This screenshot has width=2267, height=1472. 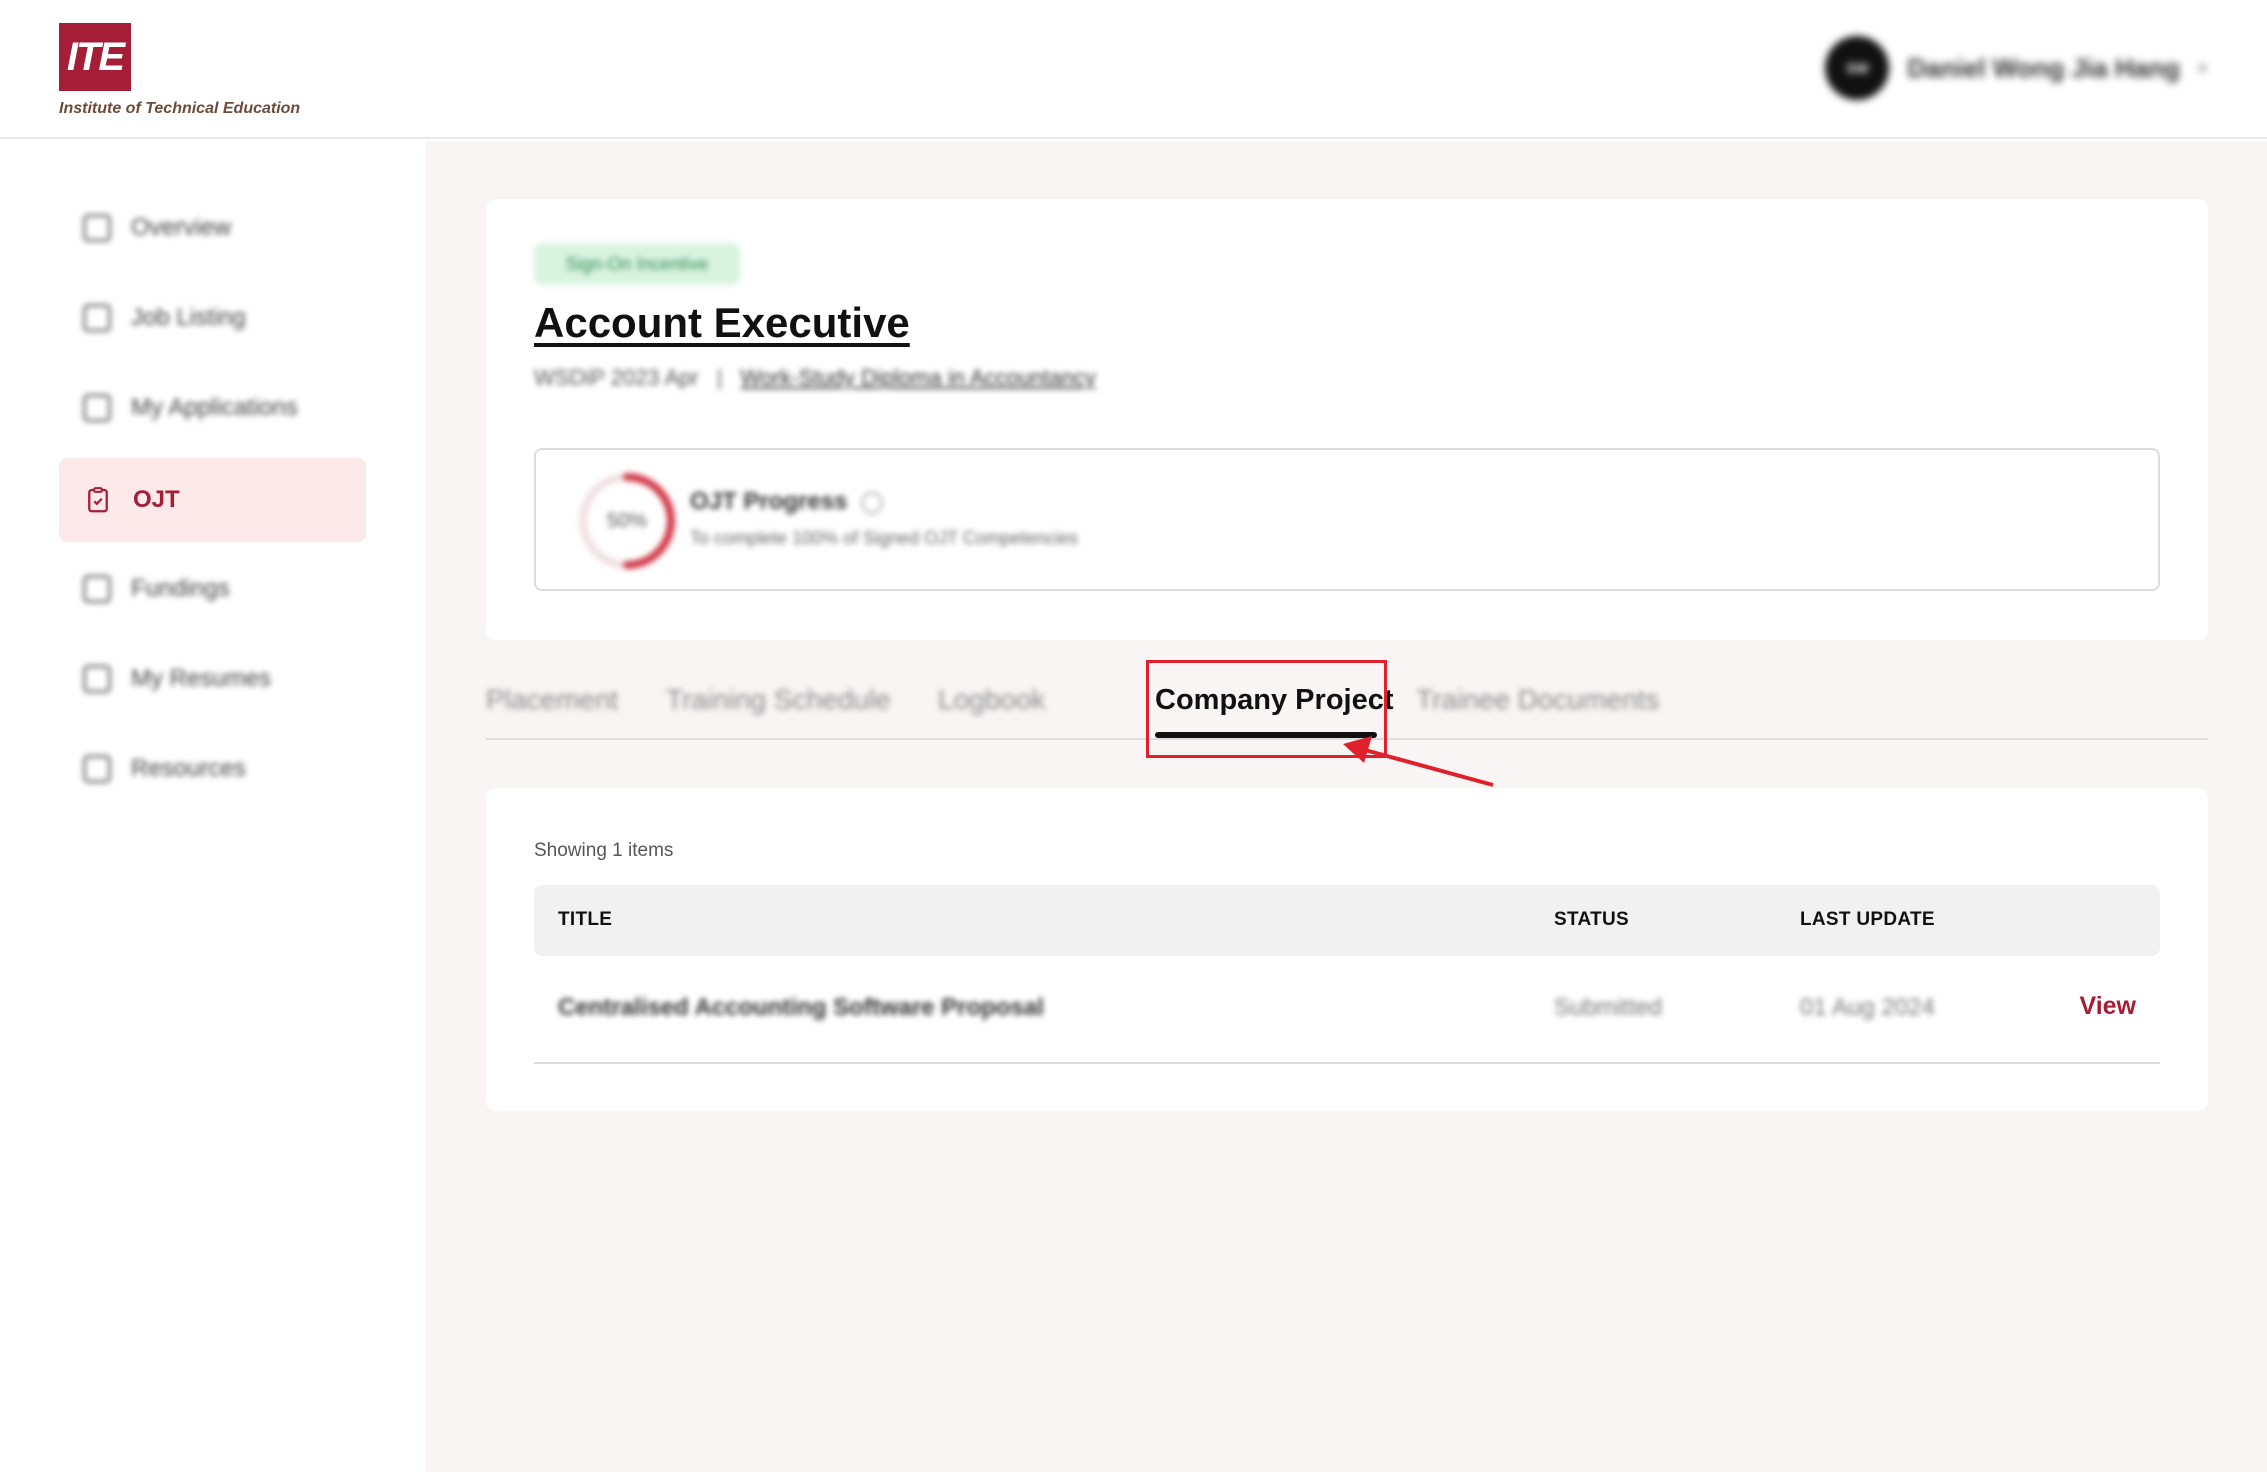 I want to click on money-icon, so click(x=97, y=589).